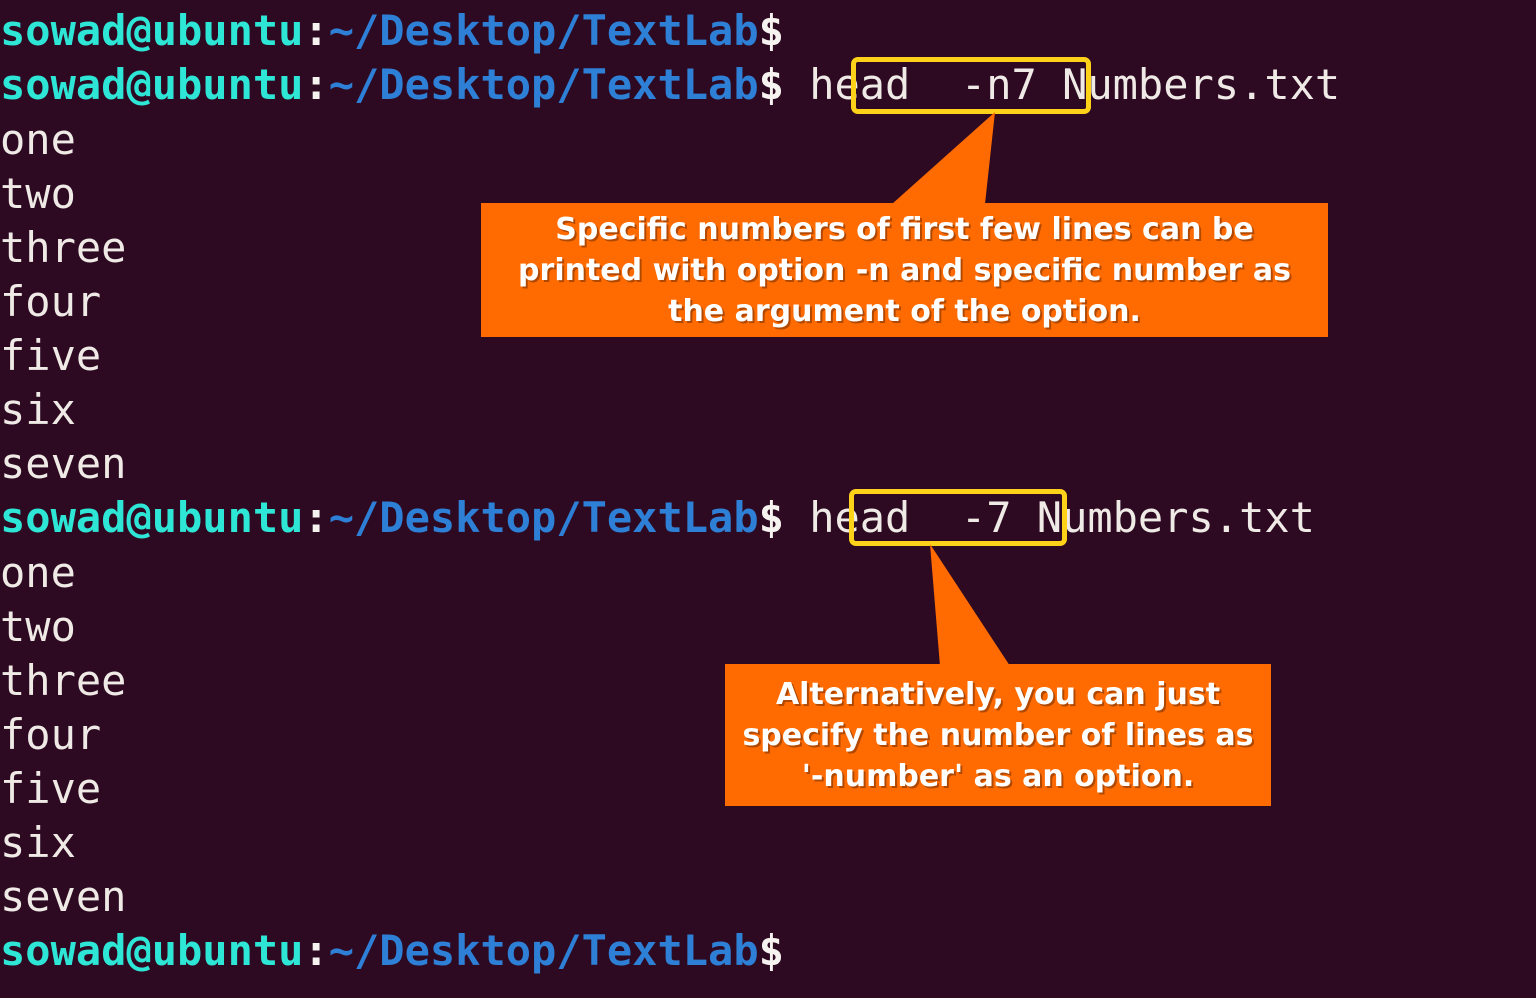 The image size is (1536, 998). Describe the element at coordinates (910, 517) in the screenshot. I see `command-head-7-option: head -7` at that location.